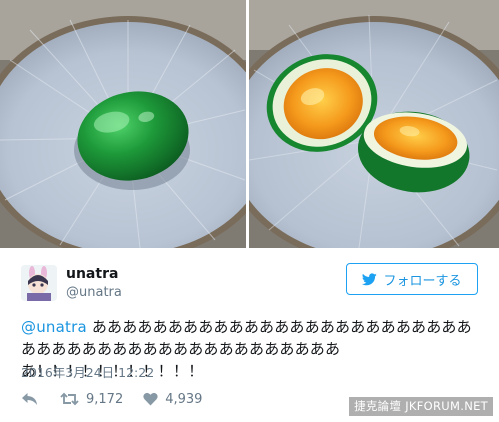 This screenshot has height=422, width=499. Describe the element at coordinates (422, 281) in the screenshot. I see `follow-button-label: フォローする` at that location.